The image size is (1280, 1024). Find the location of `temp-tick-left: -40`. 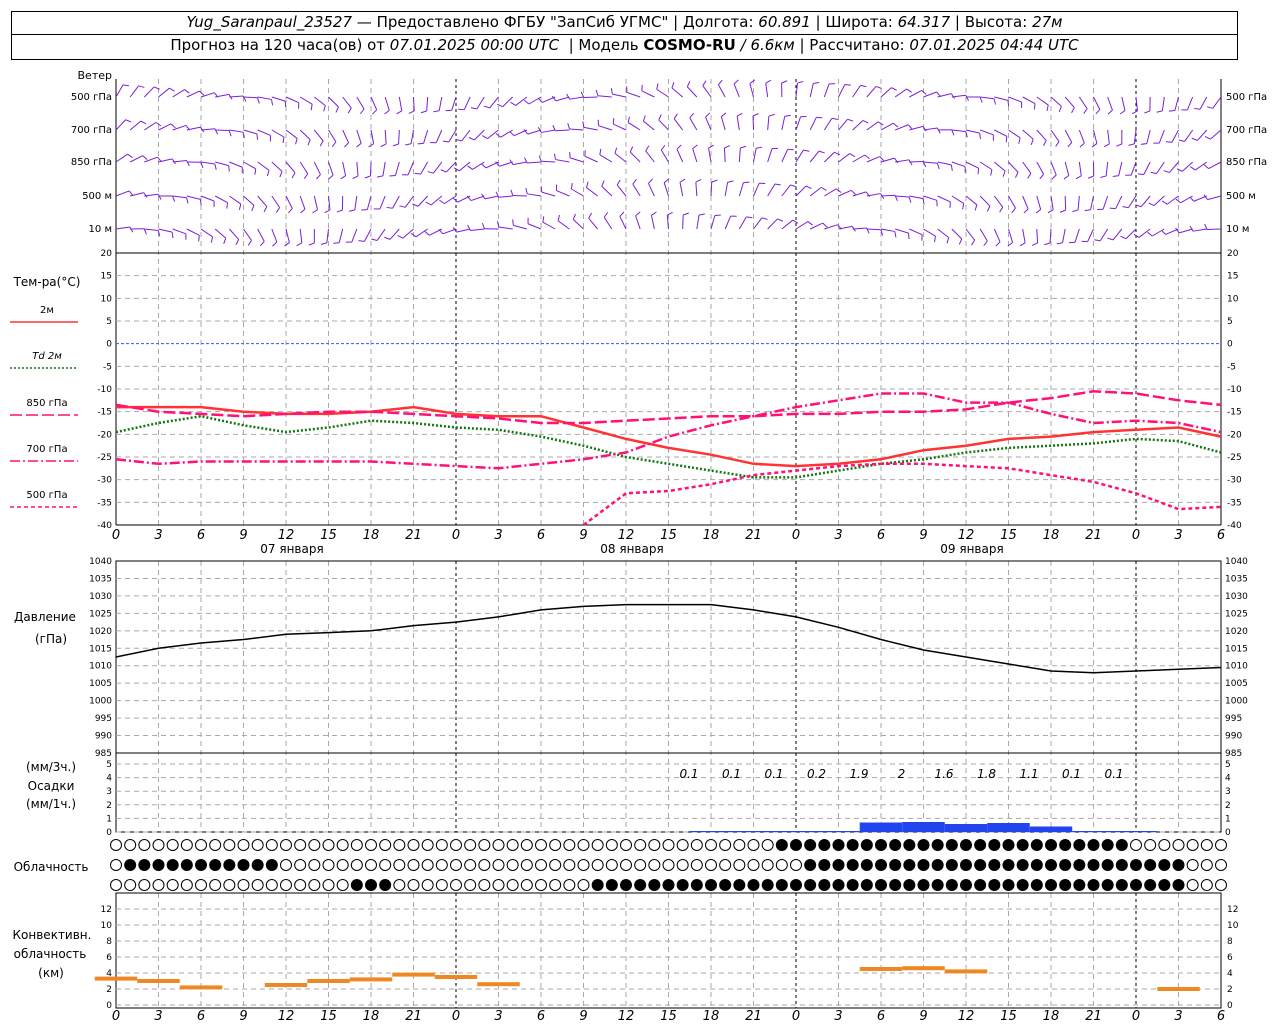

temp-tick-left: -40 is located at coordinates (104, 526).